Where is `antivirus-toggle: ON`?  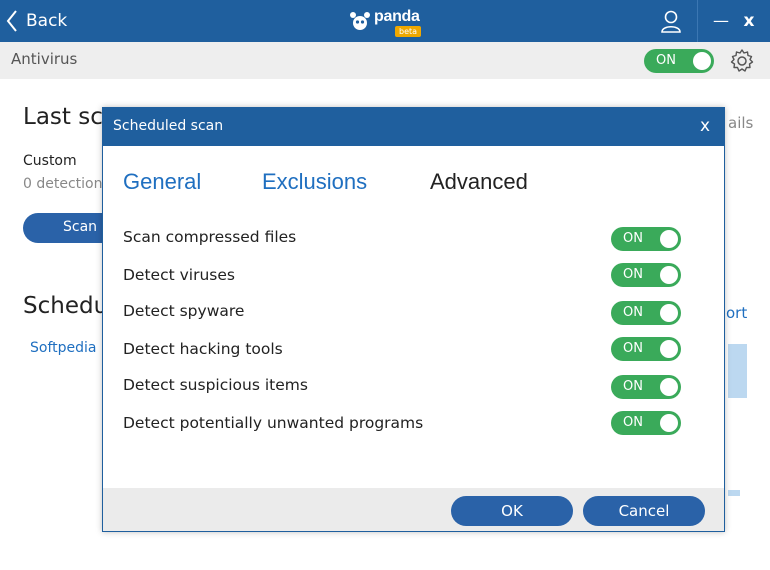 antivirus-toggle: ON is located at coordinates (679, 61).